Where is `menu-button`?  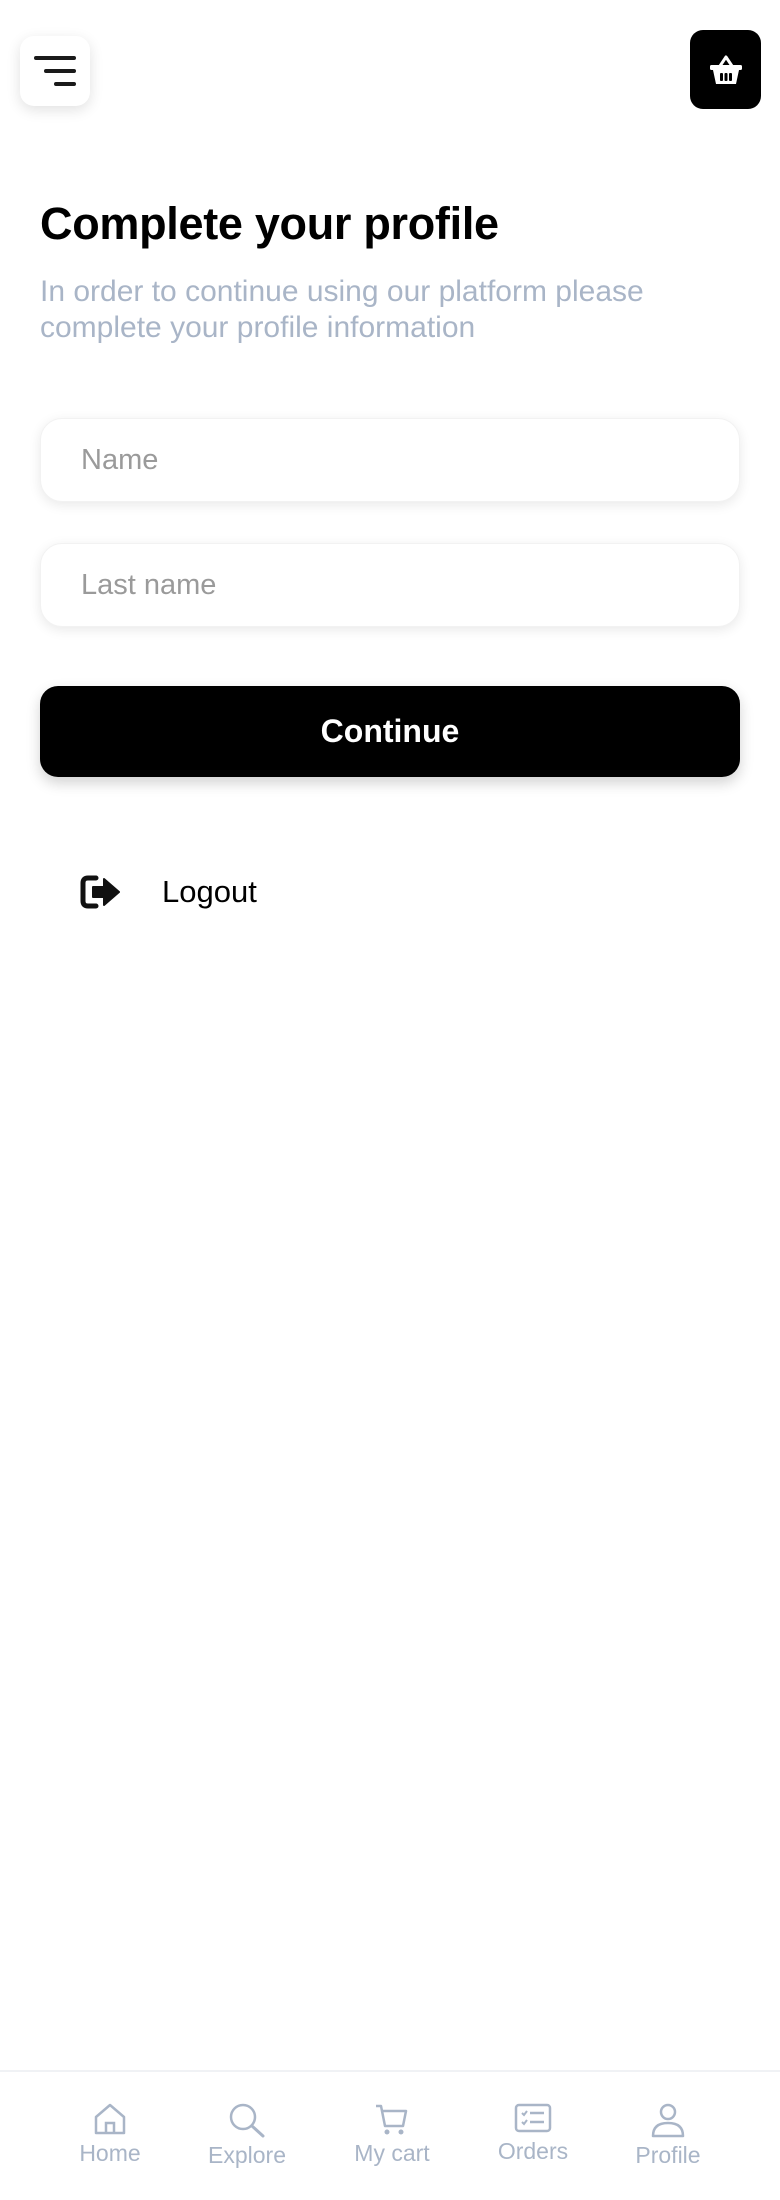
menu-button is located at coordinates (55, 71).